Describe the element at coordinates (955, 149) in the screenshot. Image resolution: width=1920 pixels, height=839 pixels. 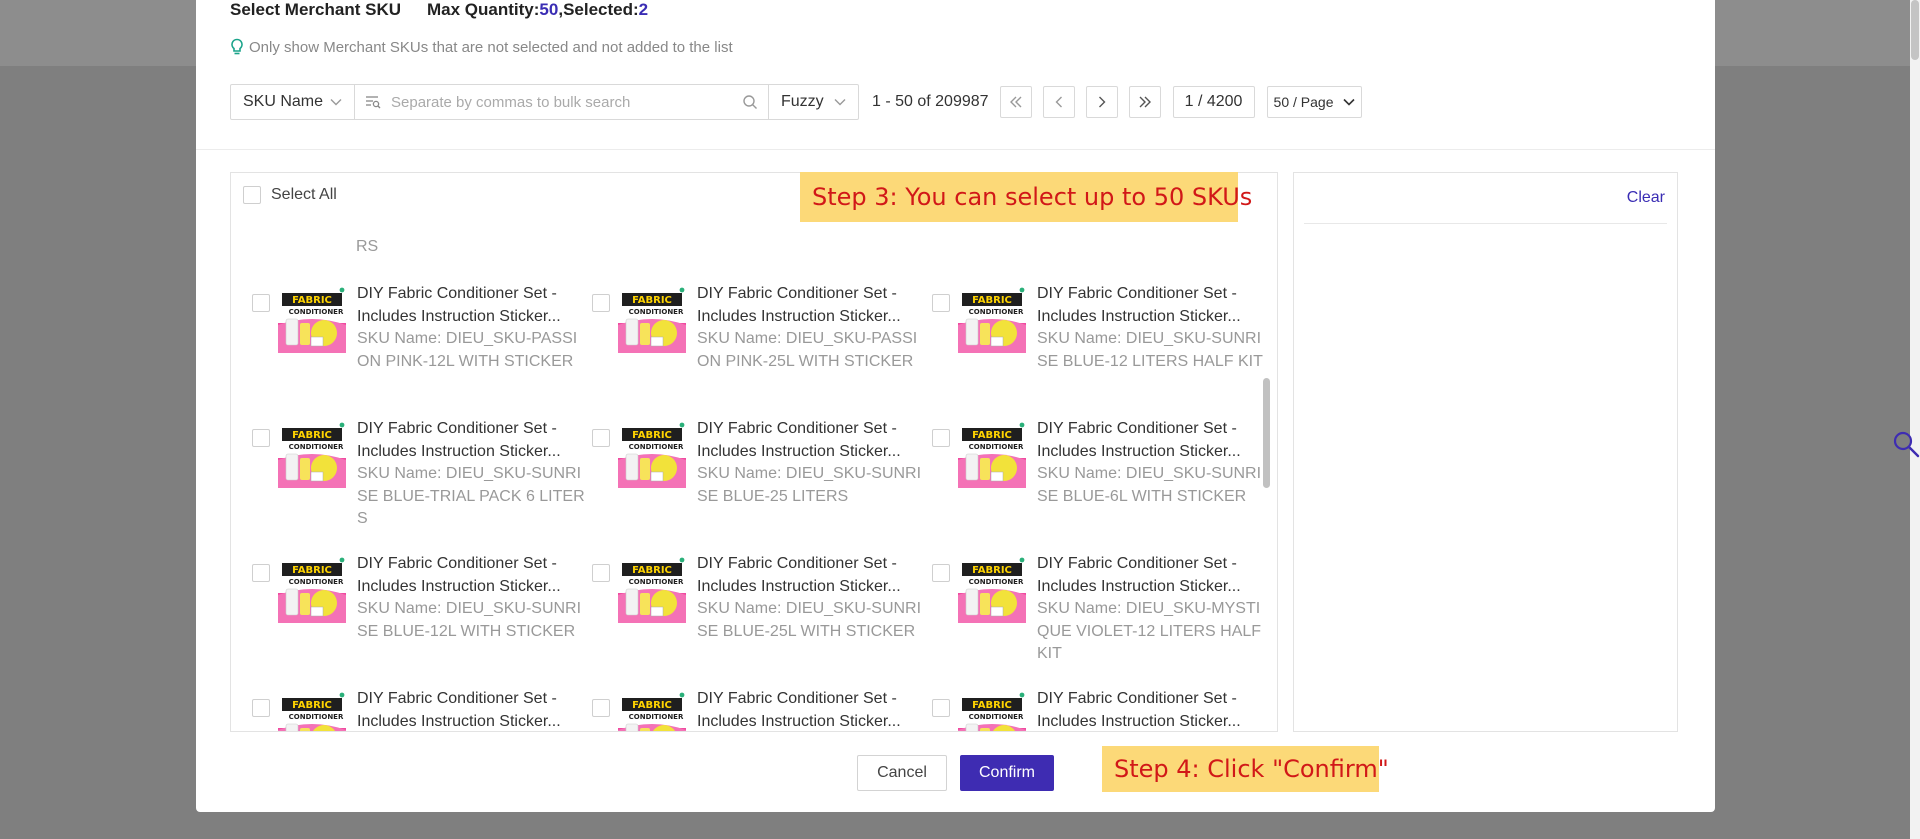
I see `header-divider` at that location.